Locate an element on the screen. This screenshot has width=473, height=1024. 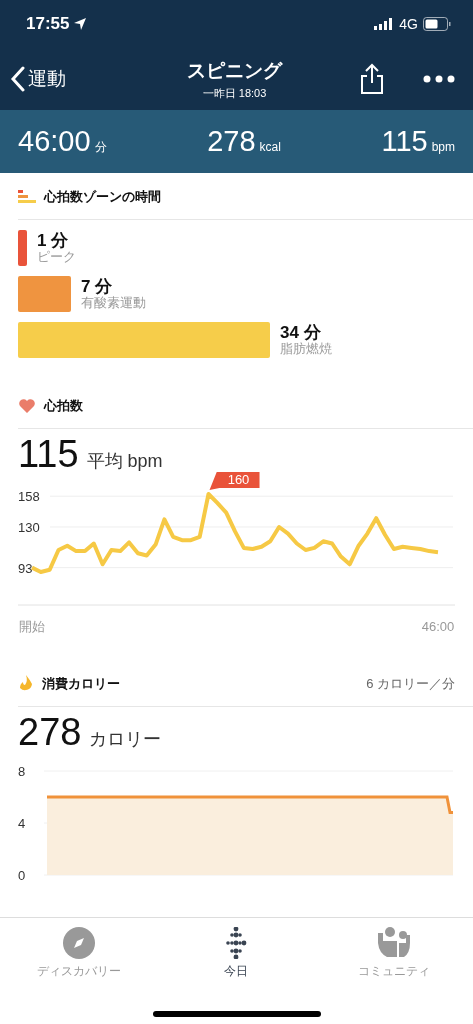
axis-tick-label: 開始 is located at coordinates (32, 626).